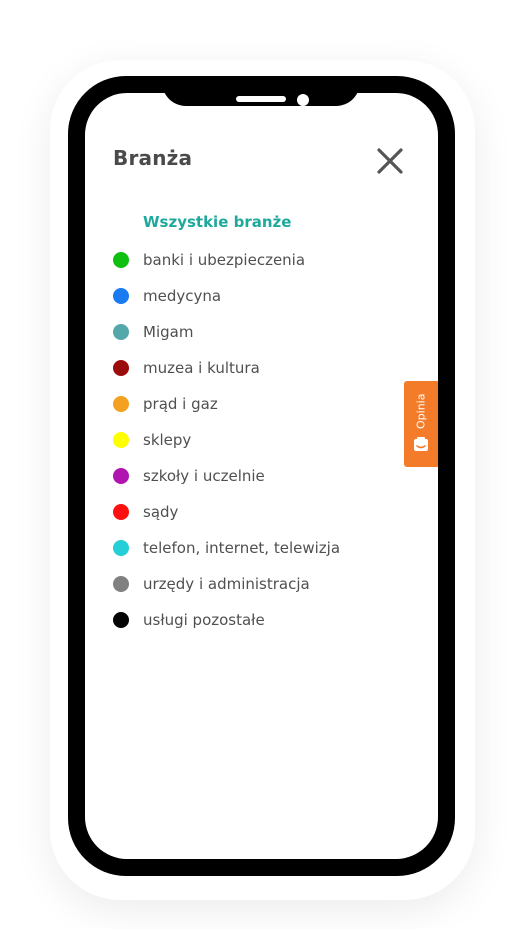 The image size is (530, 929). I want to click on industry-item: banki i ubezpieczenia, so click(226, 260).